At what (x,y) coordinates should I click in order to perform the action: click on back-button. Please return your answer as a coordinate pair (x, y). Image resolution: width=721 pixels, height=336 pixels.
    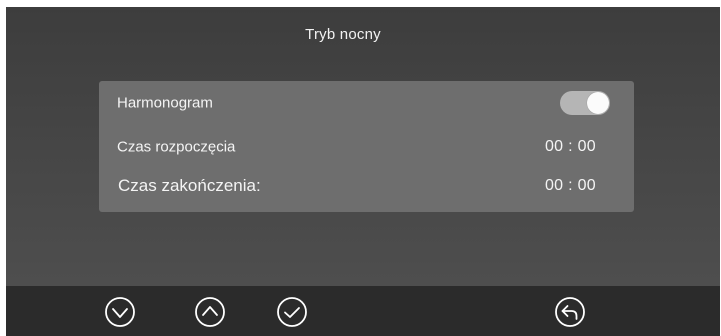
    Looking at the image, I should click on (570, 312).